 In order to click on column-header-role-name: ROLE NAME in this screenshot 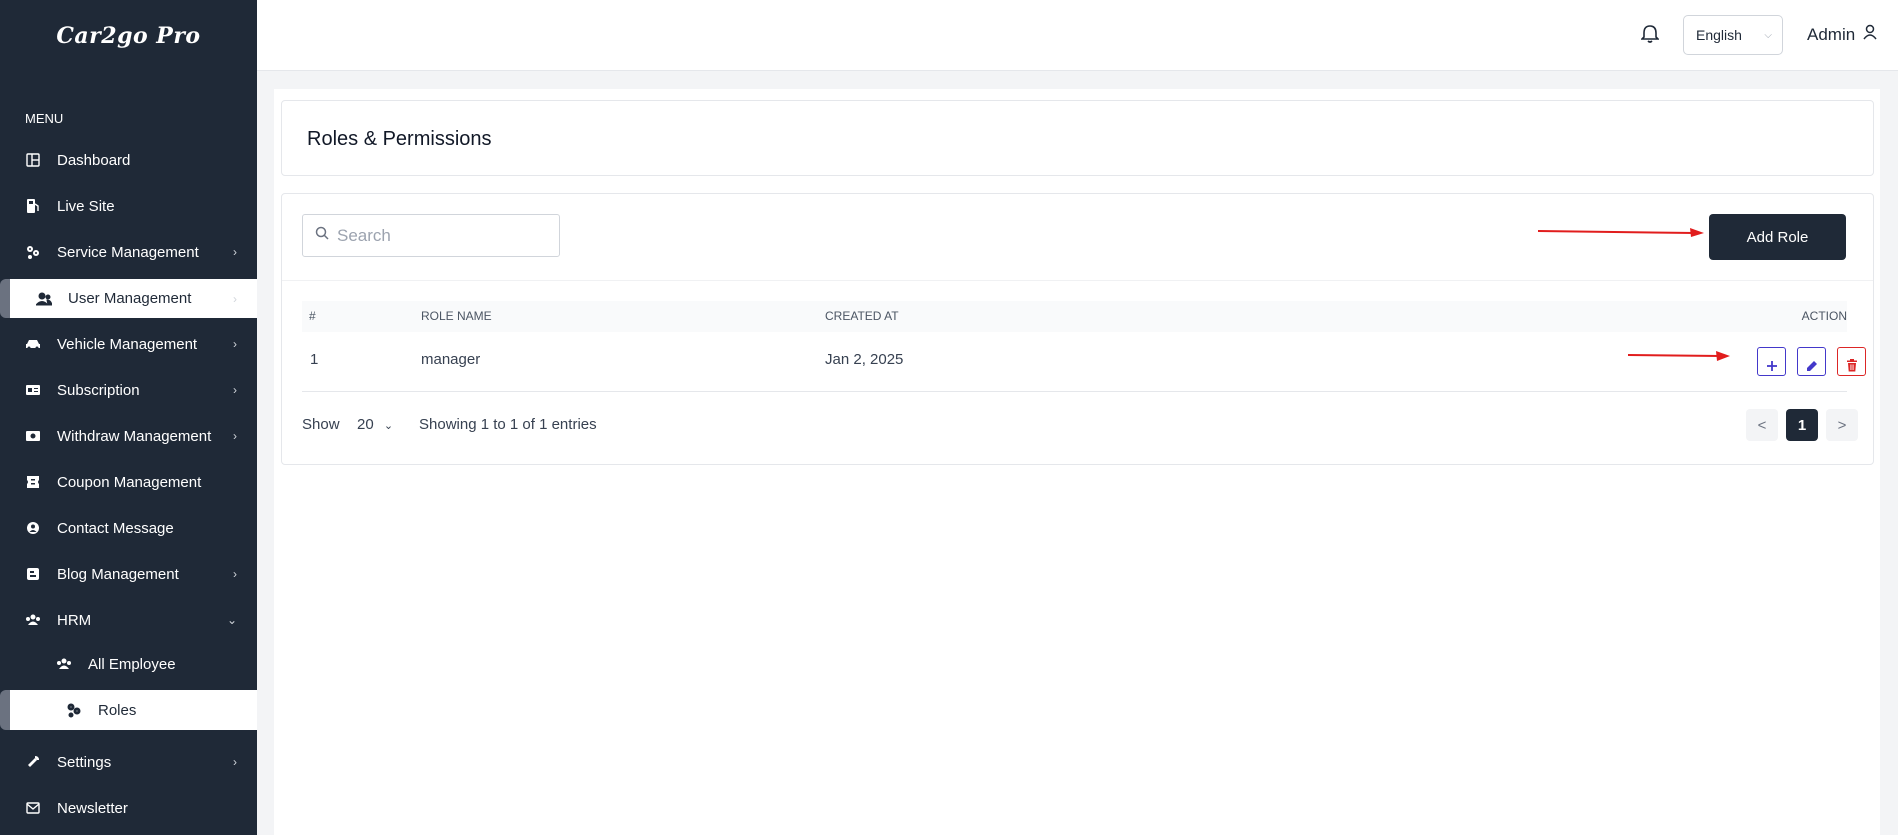, I will do `click(456, 316)`.